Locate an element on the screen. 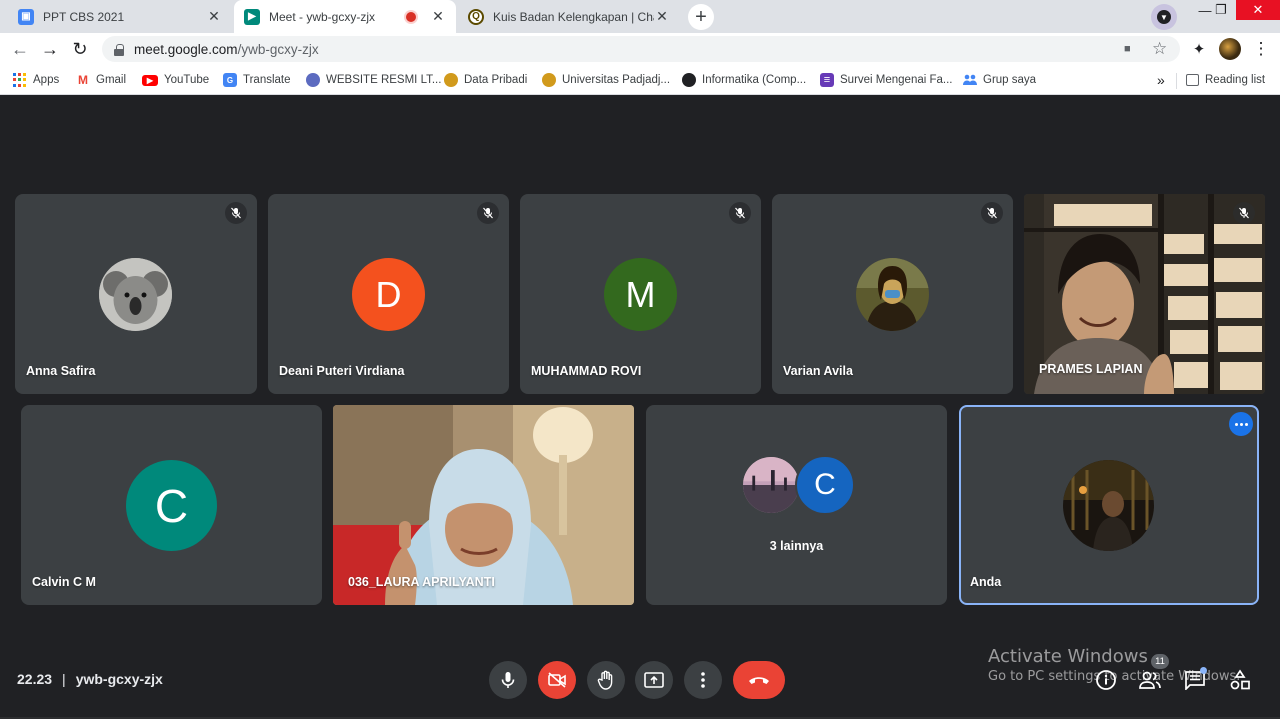 Image resolution: width=1280 pixels, height=719 pixels. bookmark-youtube: ▶ YouTube is located at coordinates (175, 80).